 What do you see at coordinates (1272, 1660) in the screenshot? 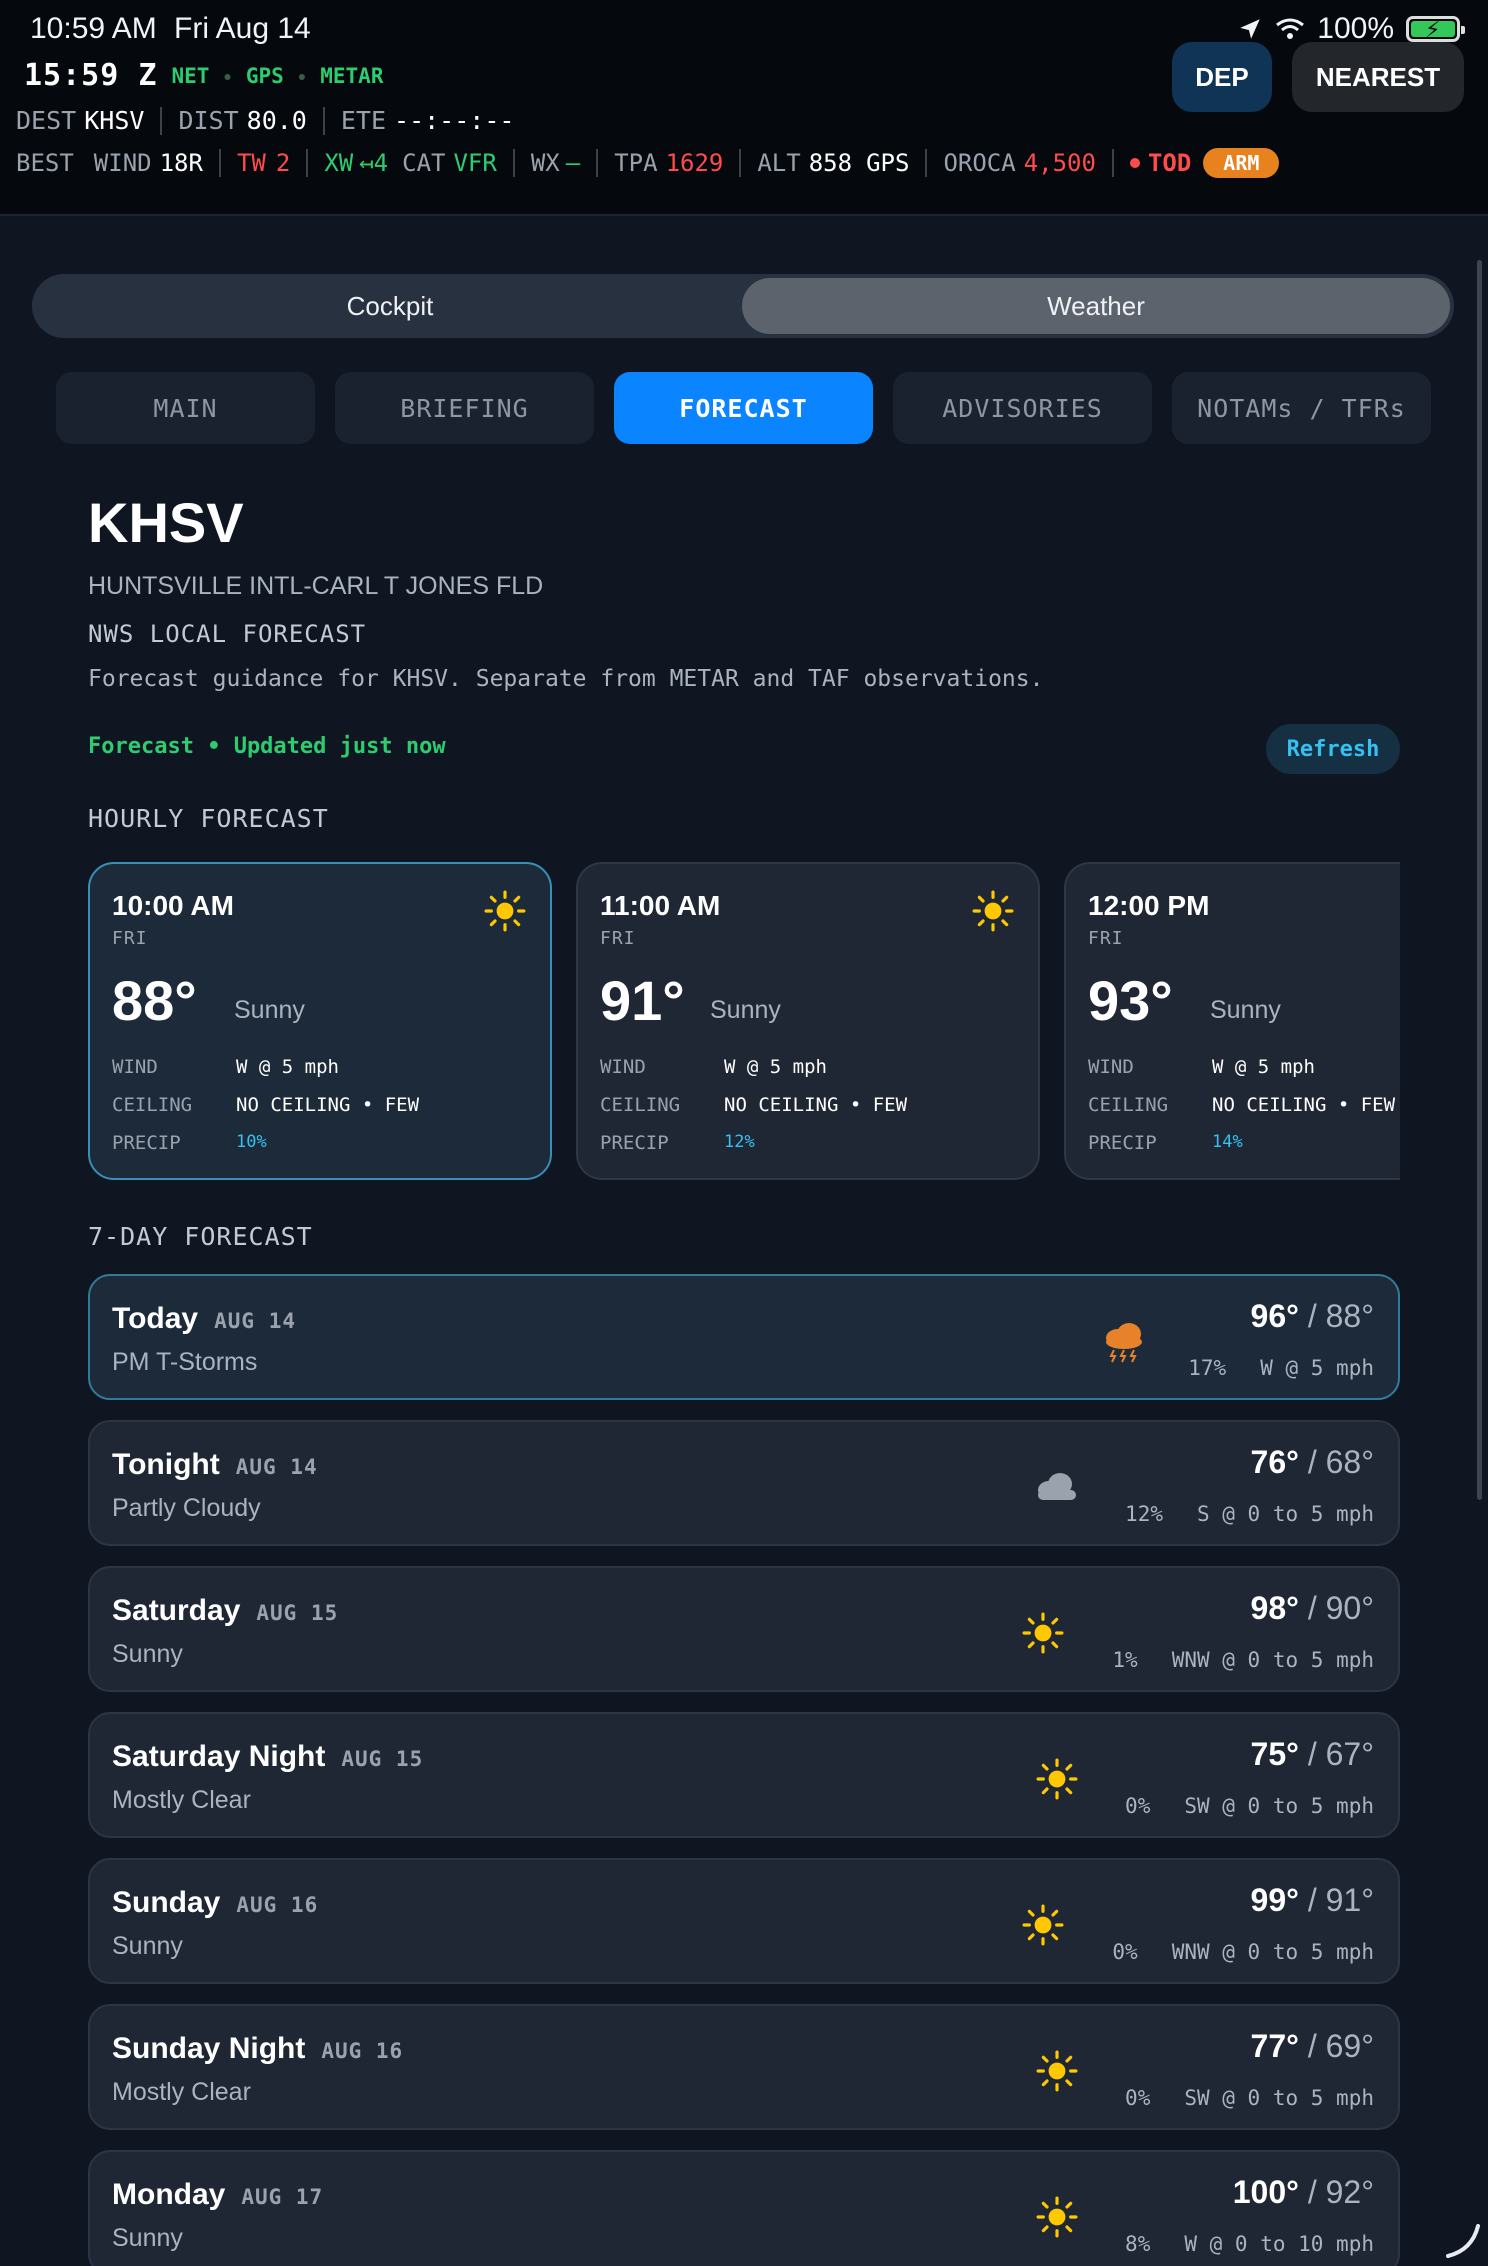
I see `day-wind: WNW @ 0 to 5 mph` at bounding box center [1272, 1660].